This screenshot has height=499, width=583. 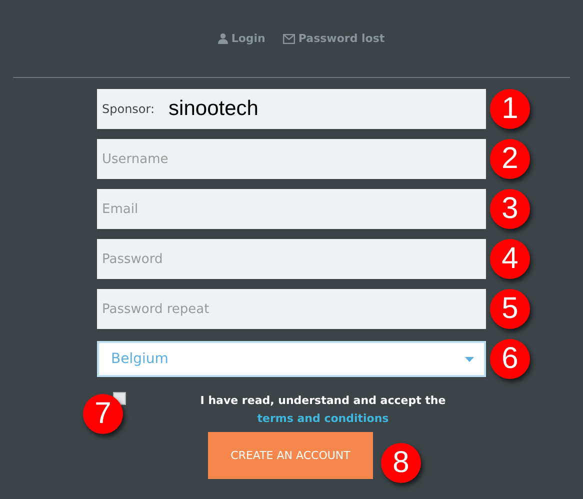 I want to click on number-marker: 6, so click(x=510, y=359).